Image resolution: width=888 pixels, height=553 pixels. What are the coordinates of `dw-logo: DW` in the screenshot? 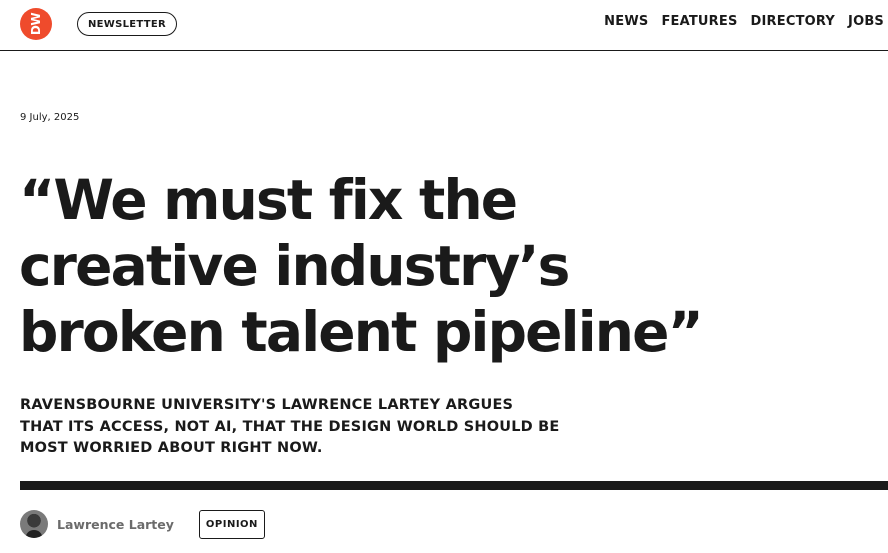 It's located at (36, 24).